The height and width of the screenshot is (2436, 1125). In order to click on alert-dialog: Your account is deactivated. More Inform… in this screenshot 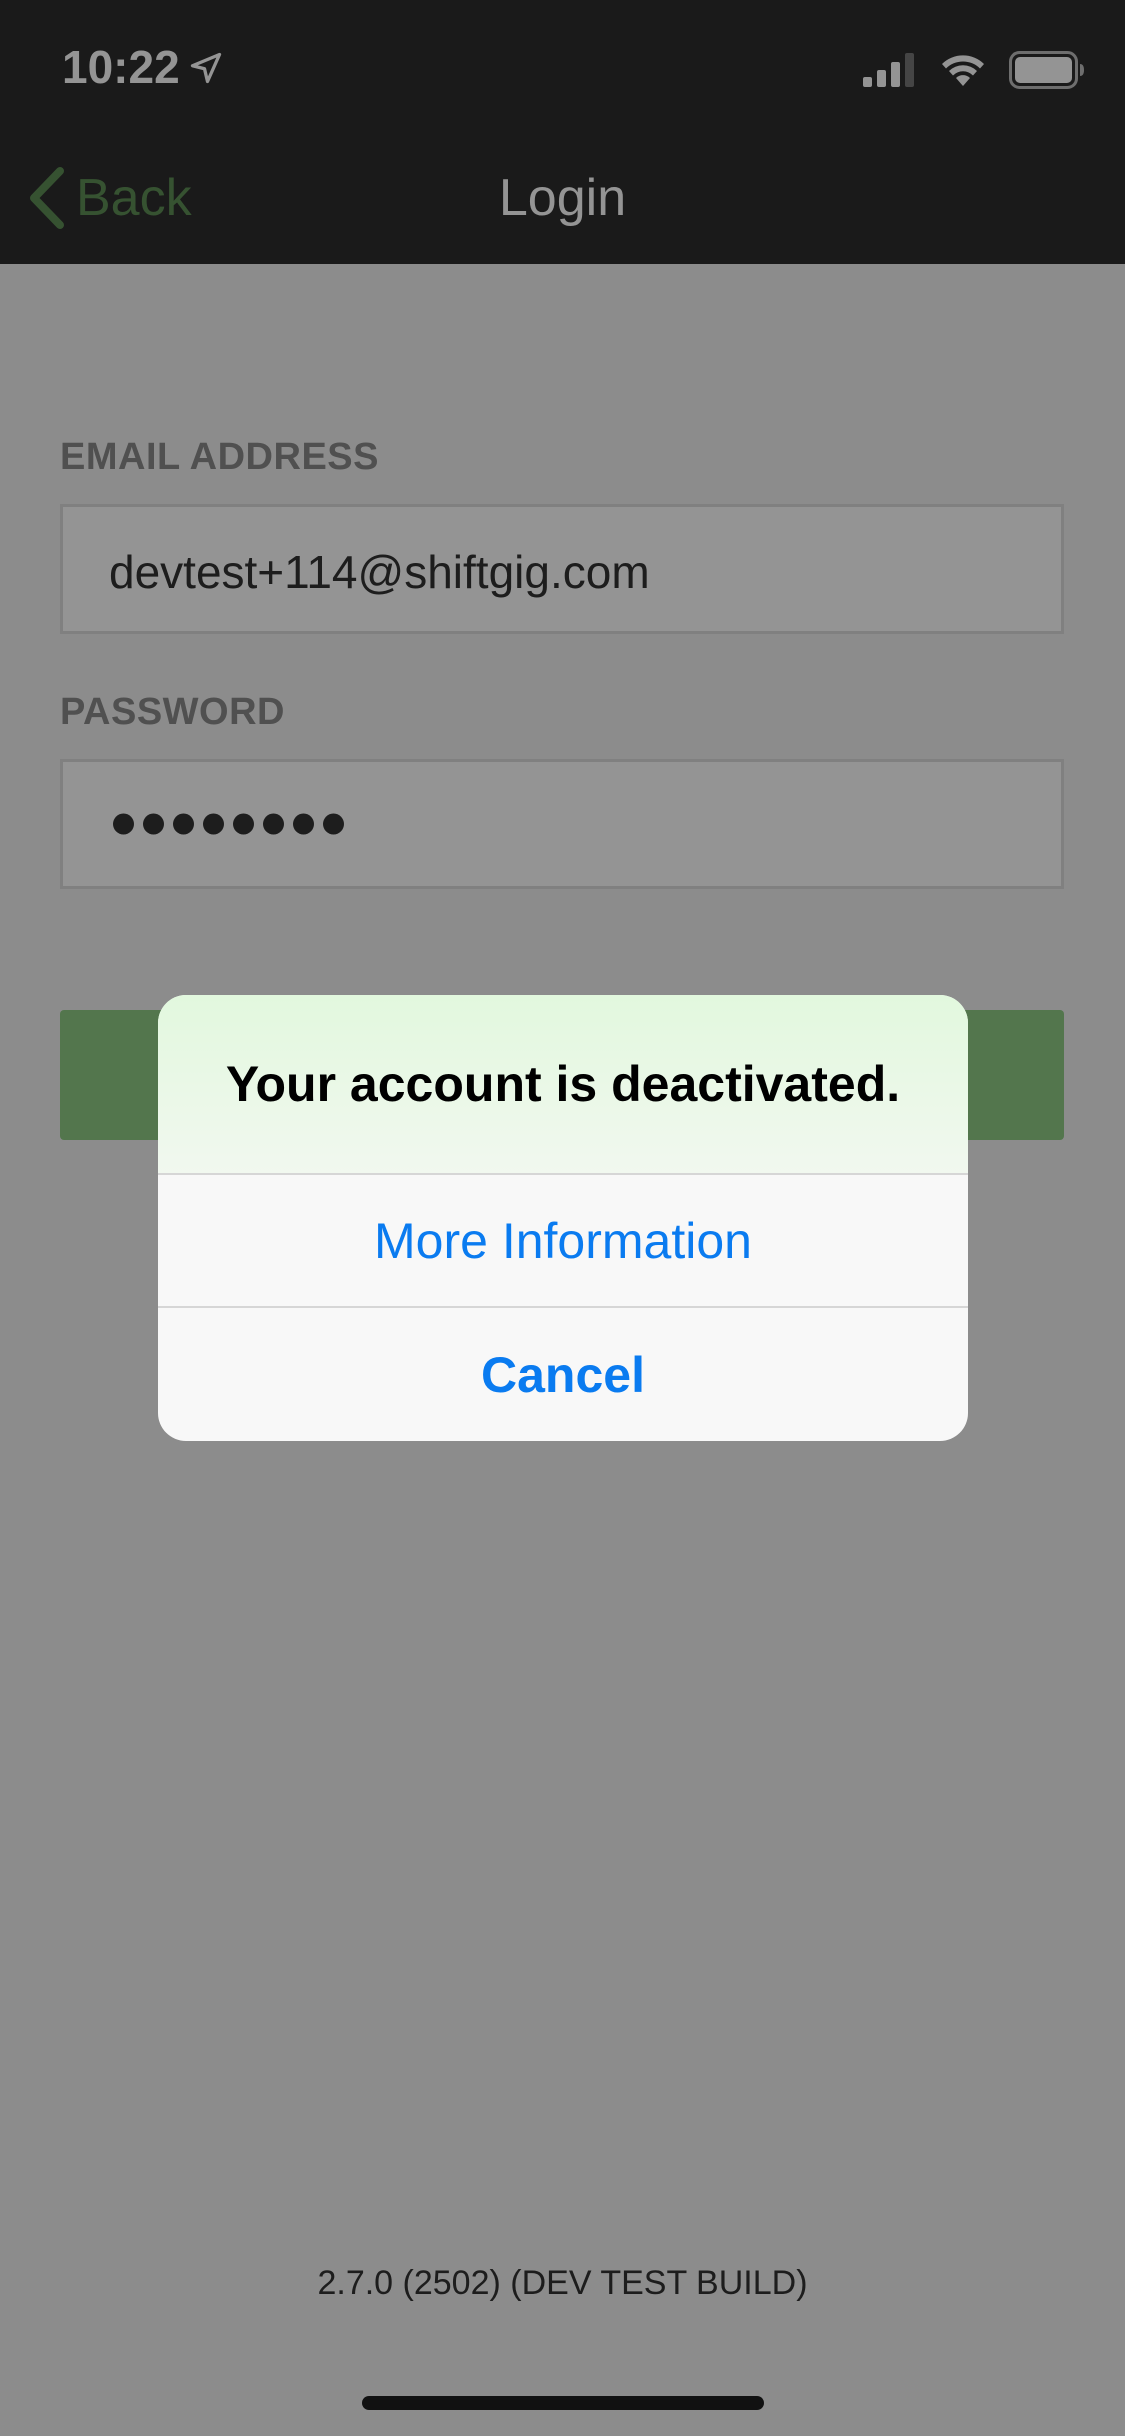, I will do `click(563, 1218)`.